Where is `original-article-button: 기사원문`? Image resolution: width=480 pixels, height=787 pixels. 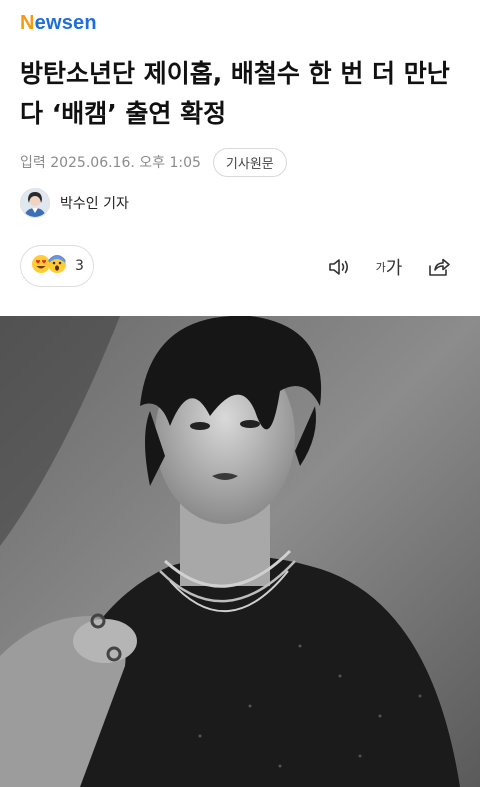 original-article-button: 기사원문 is located at coordinates (249, 162).